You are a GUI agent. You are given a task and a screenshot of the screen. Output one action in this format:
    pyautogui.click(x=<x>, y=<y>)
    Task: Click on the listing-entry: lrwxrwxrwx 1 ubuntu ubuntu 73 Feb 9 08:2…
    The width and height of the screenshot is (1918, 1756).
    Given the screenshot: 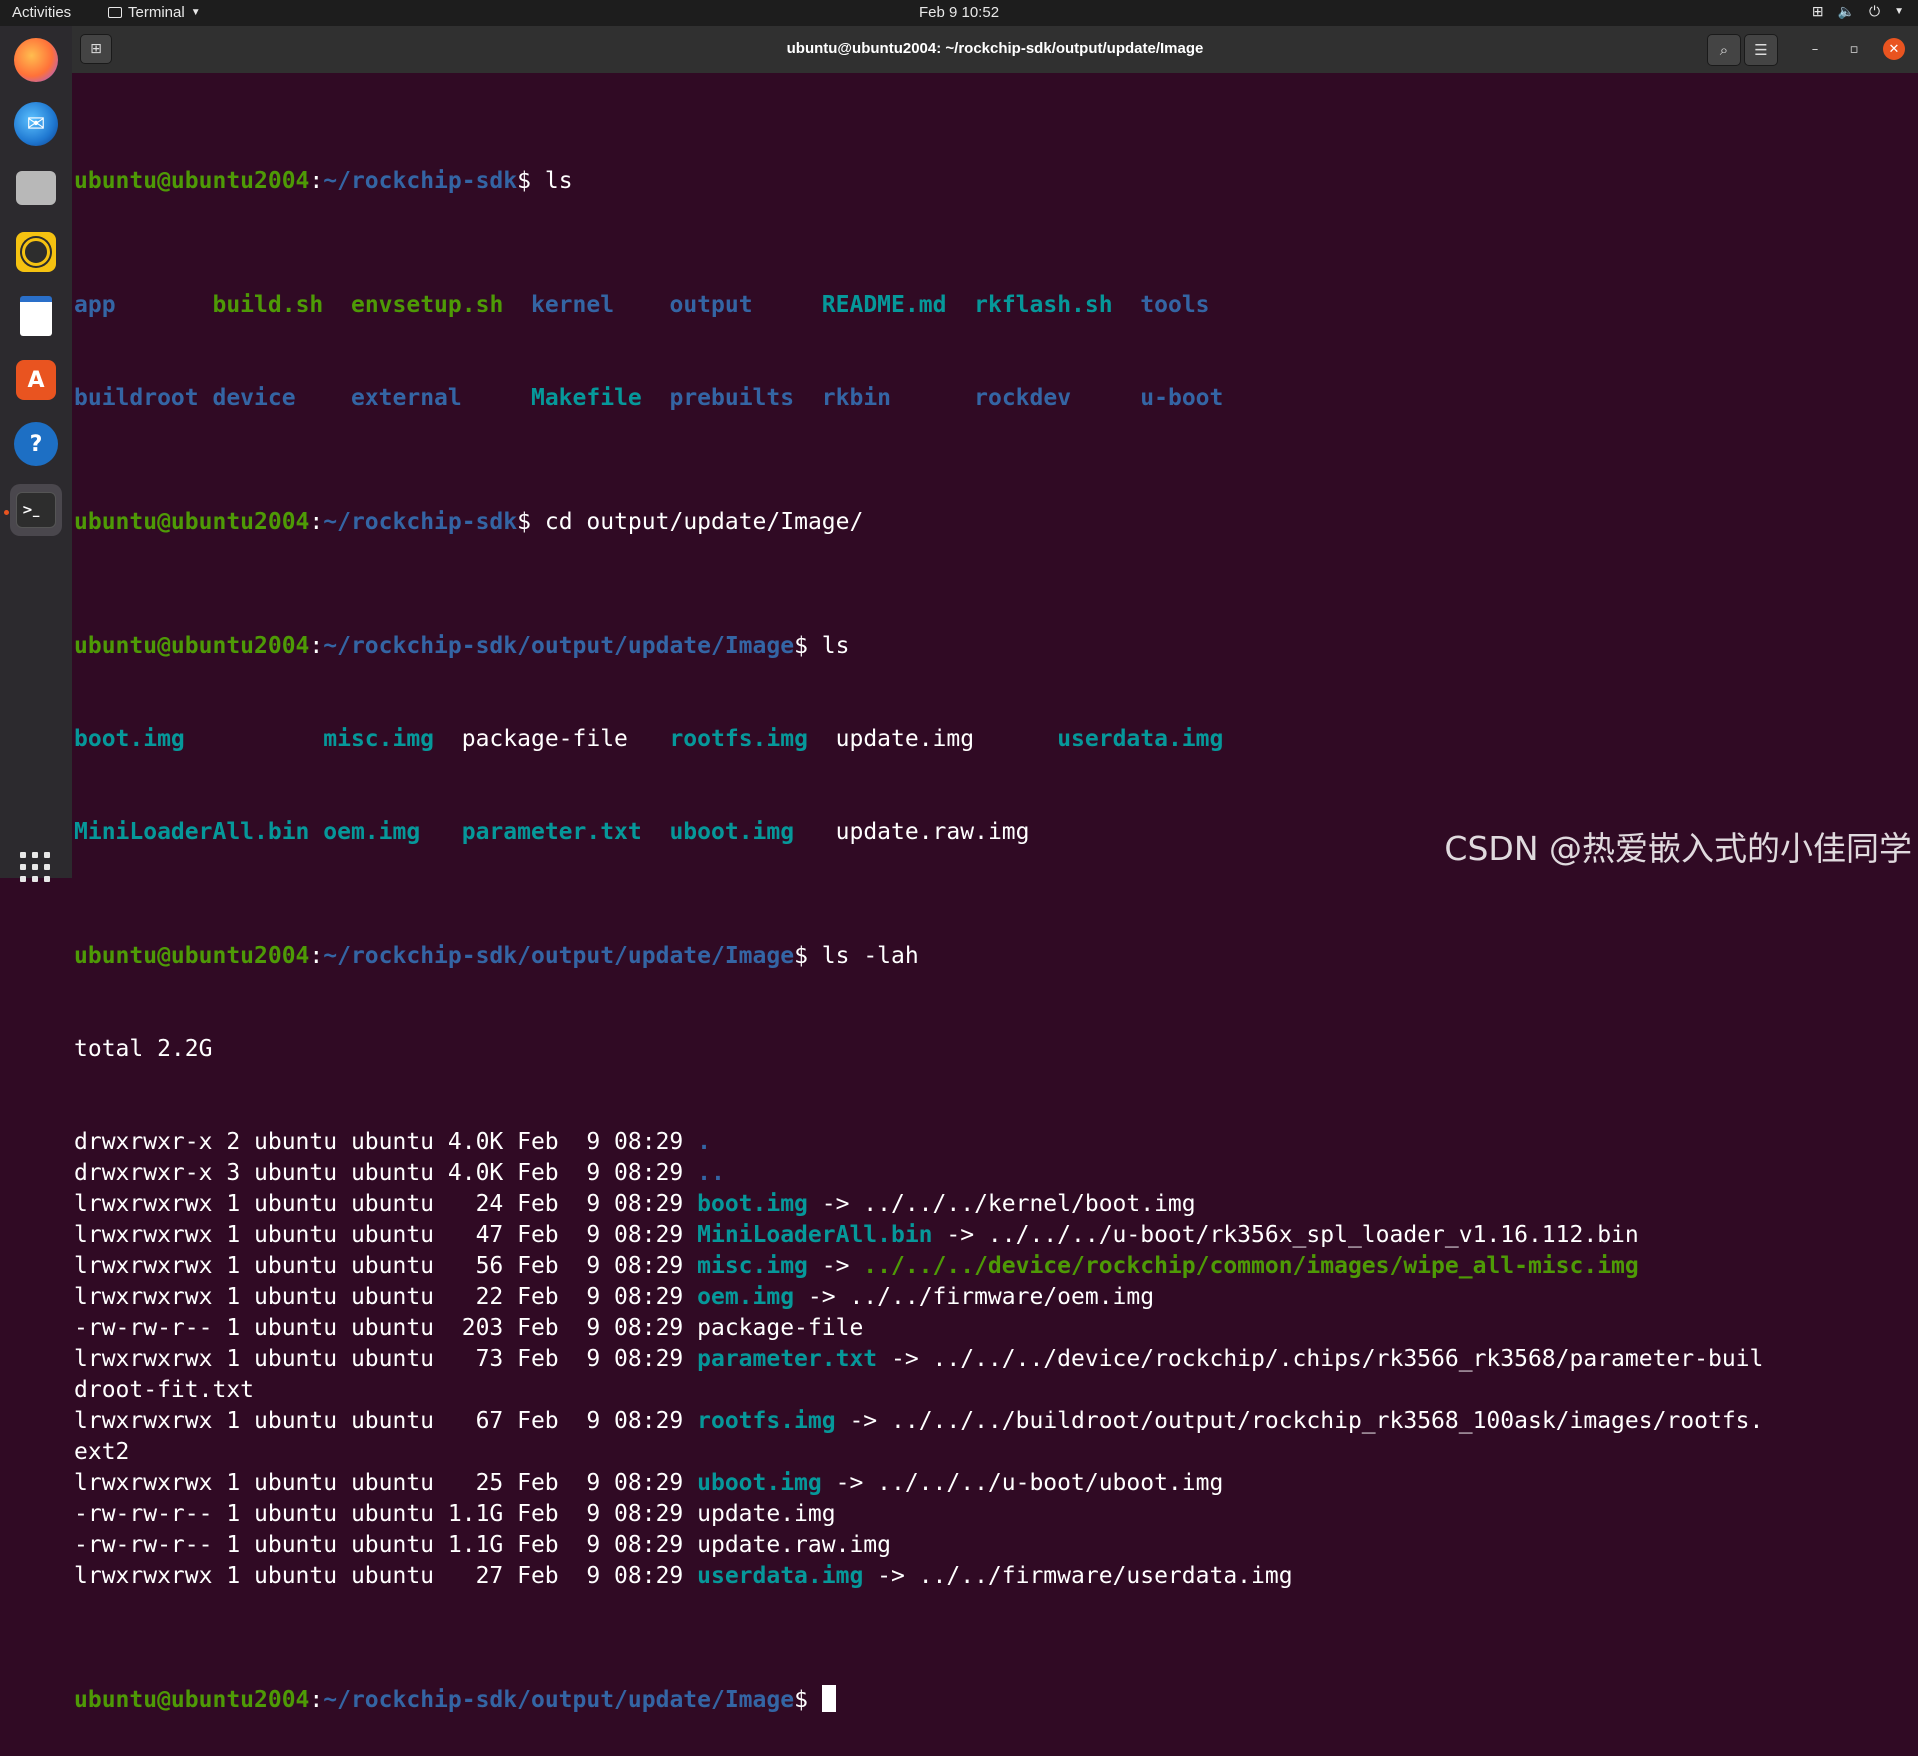 What is the action you would take?
    pyautogui.click(x=918, y=1359)
    